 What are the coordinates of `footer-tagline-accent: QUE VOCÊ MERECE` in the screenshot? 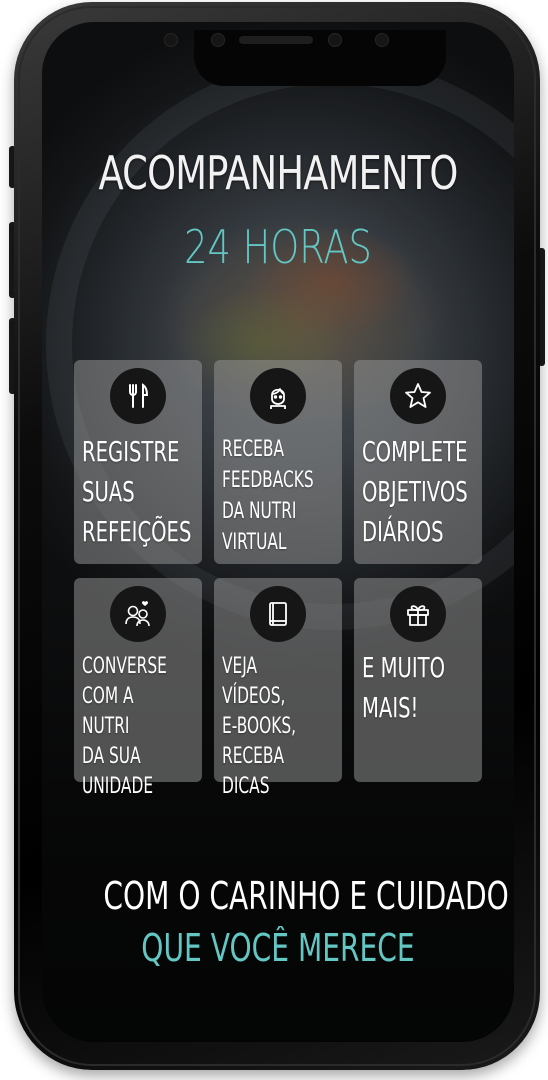 It's located at (278, 948).